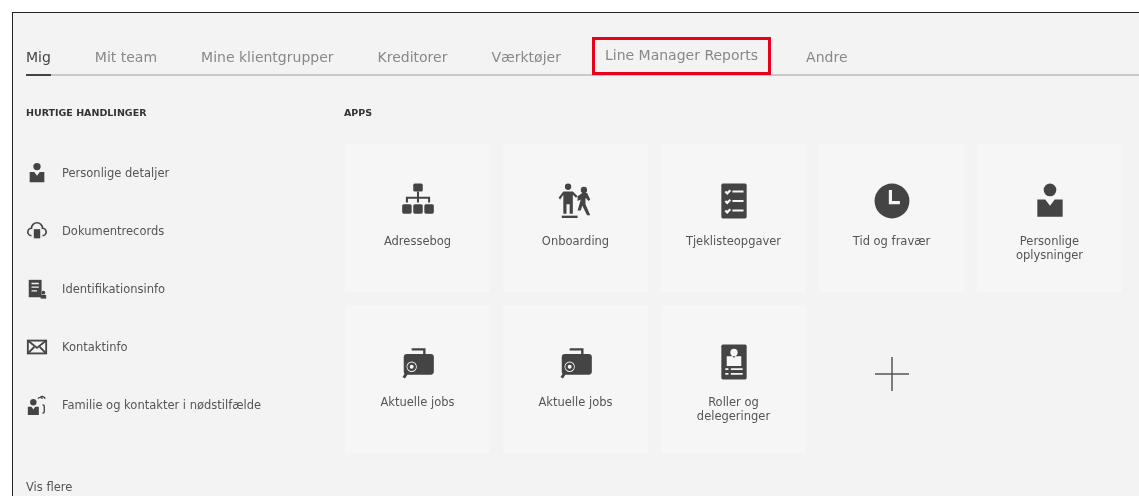  I want to click on quick-action-link: Familie og kontakter i nødstilfælde, so click(162, 405).